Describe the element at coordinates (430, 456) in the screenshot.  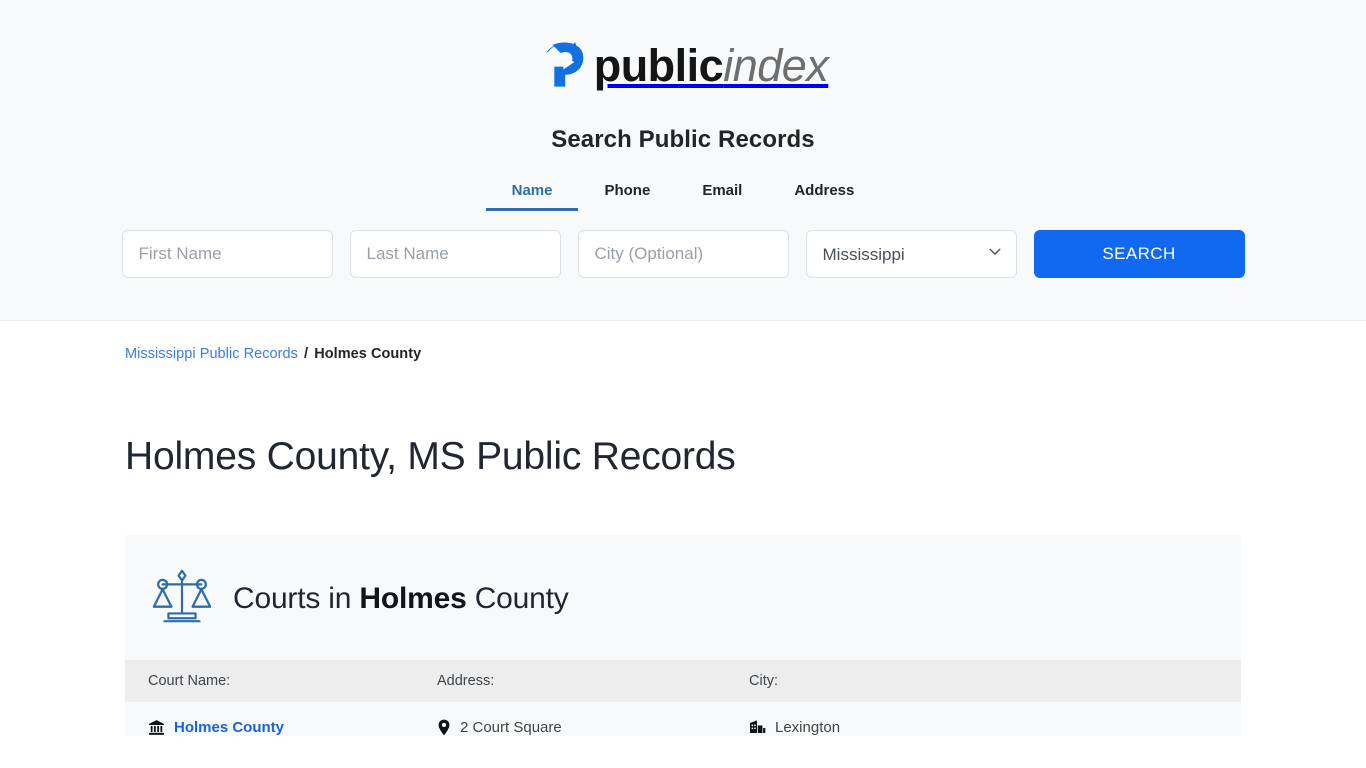
I see `page-title: Holmes County, MS Public Records` at that location.